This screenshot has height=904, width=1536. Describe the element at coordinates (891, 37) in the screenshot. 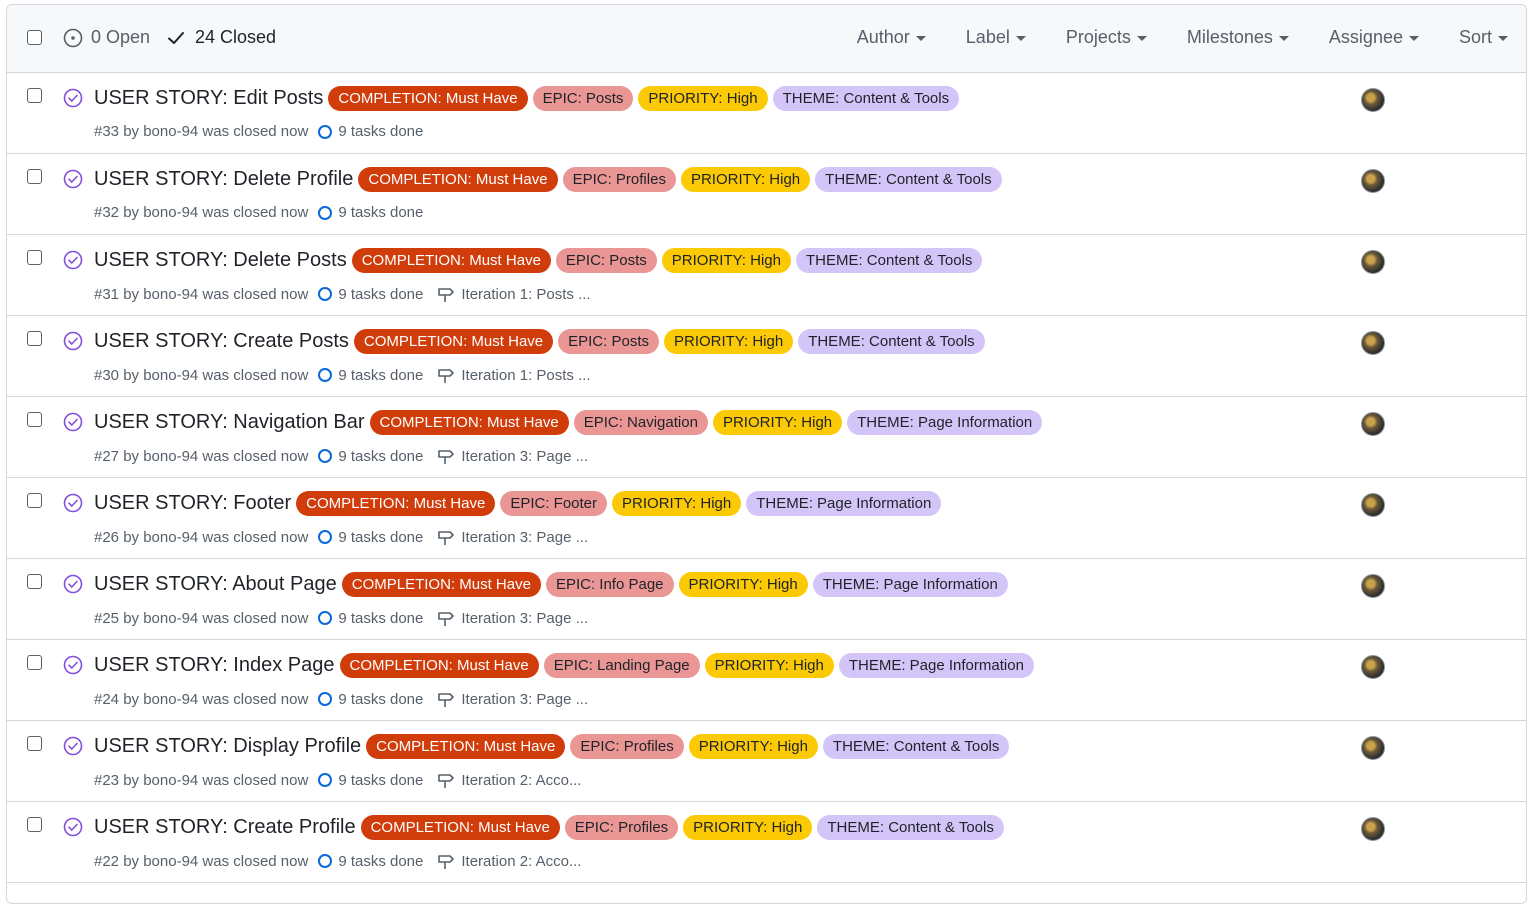

I see `author-filter-dropdown: Author` at that location.